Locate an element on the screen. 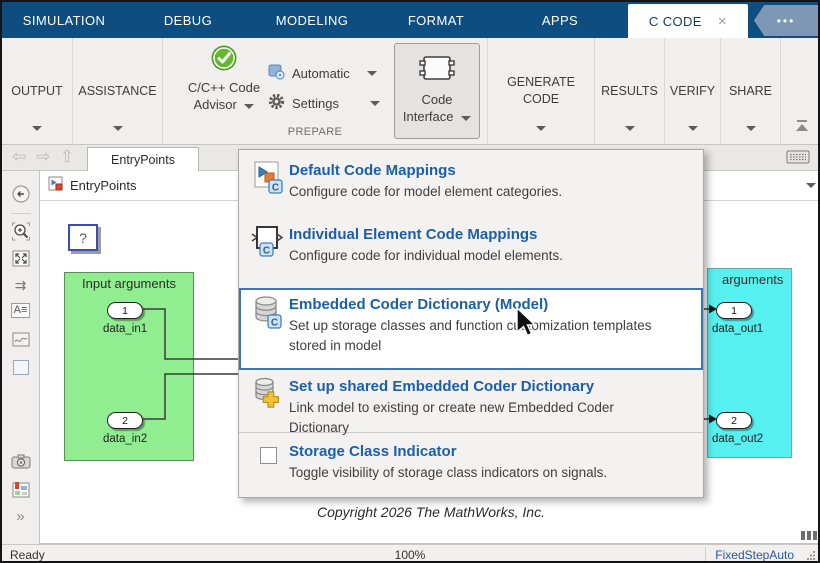 The image size is (820, 563). default-code-mappings-icon: C is located at coordinates (268, 188).